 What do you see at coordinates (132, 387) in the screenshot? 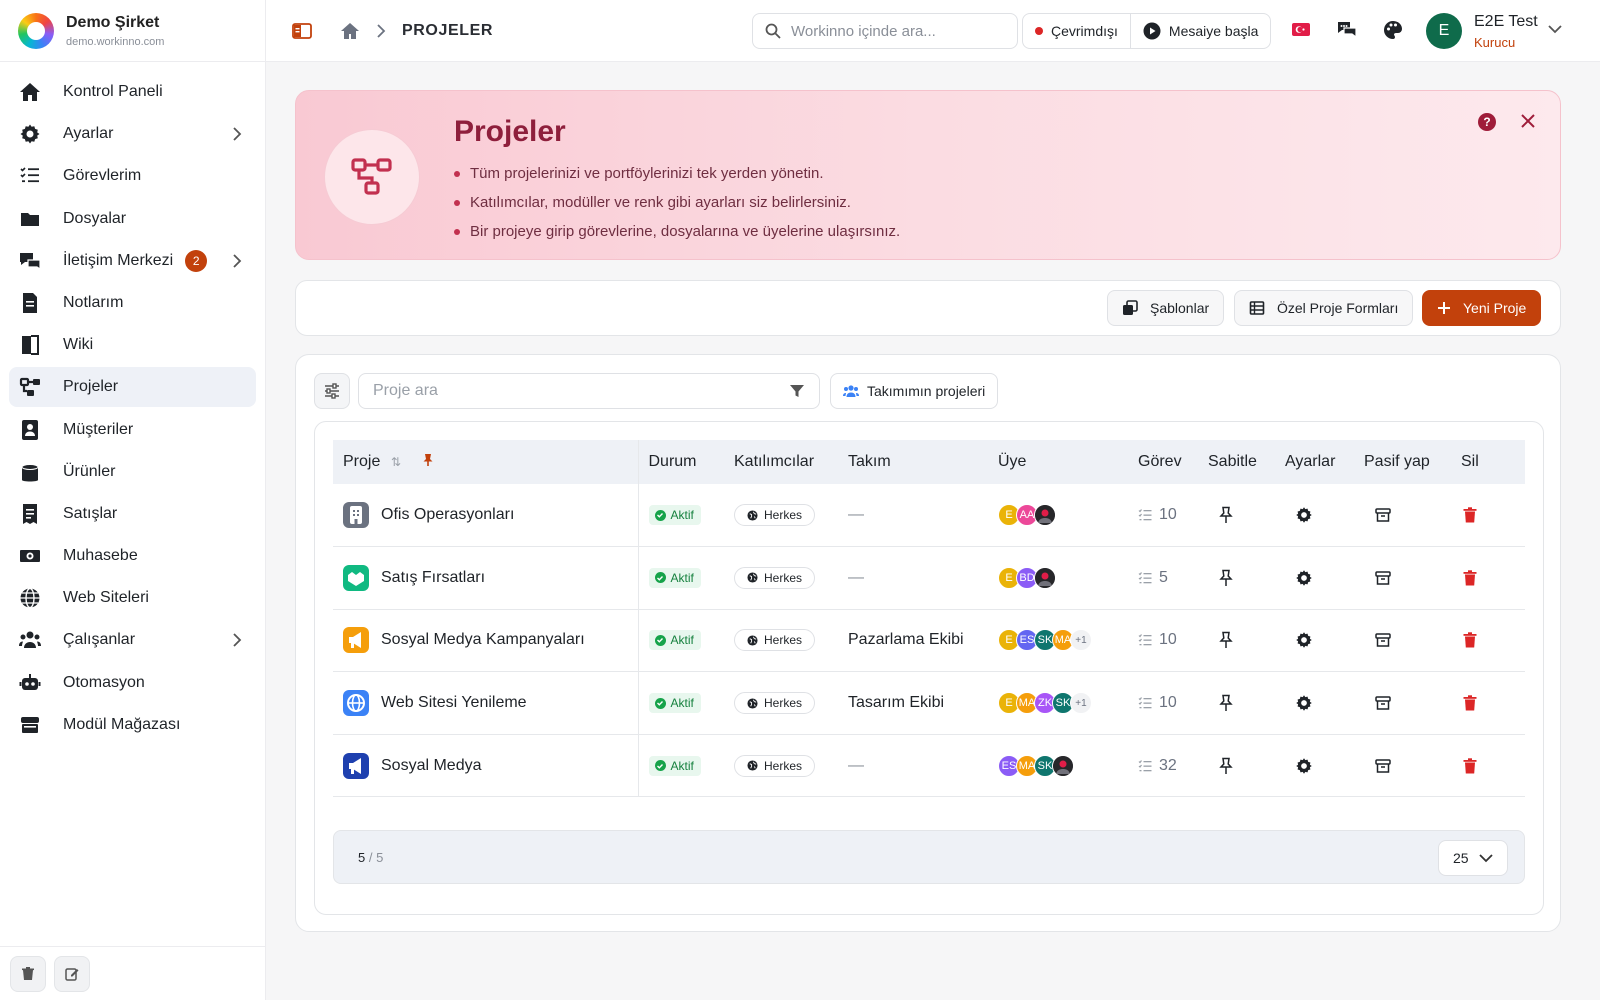
I see `sidebar-item-project: Projeler` at bounding box center [132, 387].